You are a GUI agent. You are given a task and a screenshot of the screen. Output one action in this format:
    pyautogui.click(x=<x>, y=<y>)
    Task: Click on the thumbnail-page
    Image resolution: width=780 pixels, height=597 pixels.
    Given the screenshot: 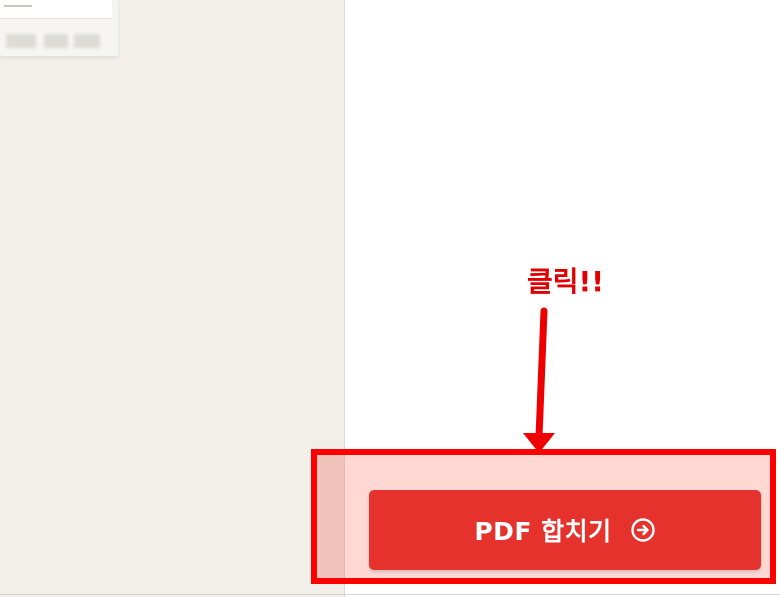 What is the action you would take?
    pyautogui.click(x=56, y=9)
    